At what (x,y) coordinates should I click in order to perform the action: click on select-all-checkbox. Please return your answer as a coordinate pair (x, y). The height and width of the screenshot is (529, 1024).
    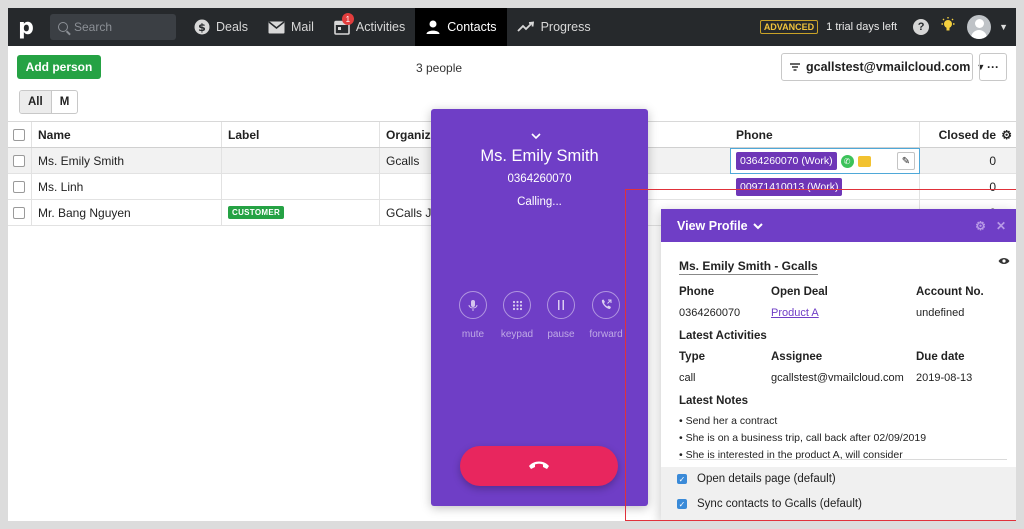
    Looking at the image, I should click on (20, 134).